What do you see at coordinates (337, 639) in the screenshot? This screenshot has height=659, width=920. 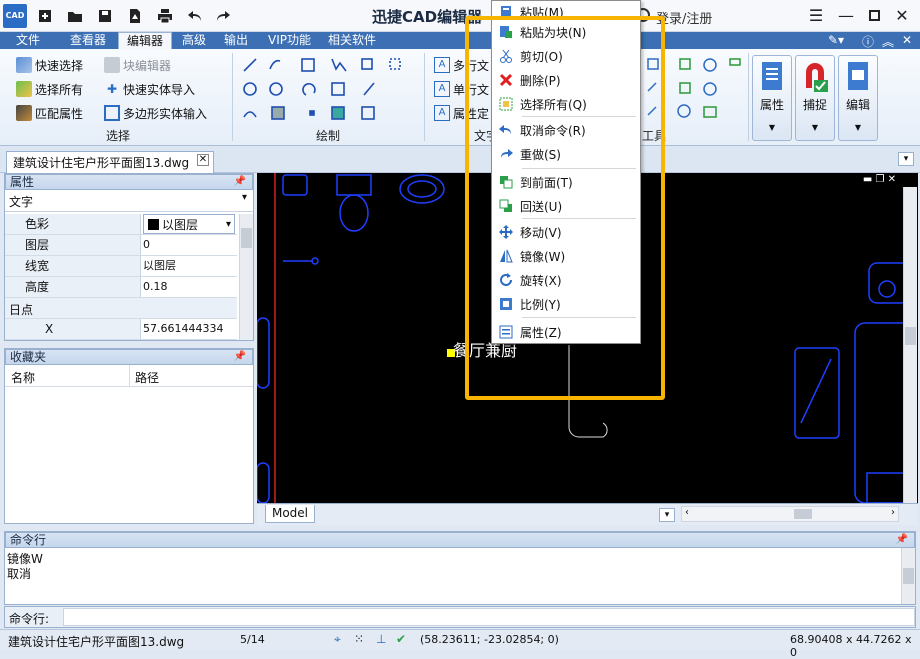 I see `snap-toggle-icon: ⌖` at bounding box center [337, 639].